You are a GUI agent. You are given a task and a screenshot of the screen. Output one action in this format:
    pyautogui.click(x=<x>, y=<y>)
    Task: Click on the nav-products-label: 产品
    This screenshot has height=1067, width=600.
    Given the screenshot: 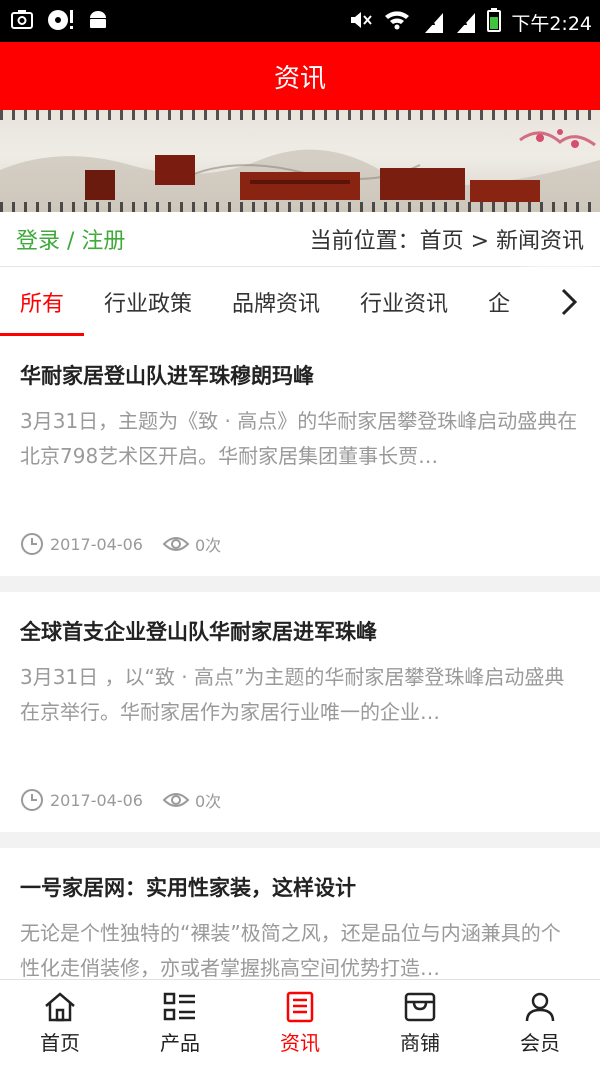 What is the action you would take?
    pyautogui.click(x=180, y=1043)
    